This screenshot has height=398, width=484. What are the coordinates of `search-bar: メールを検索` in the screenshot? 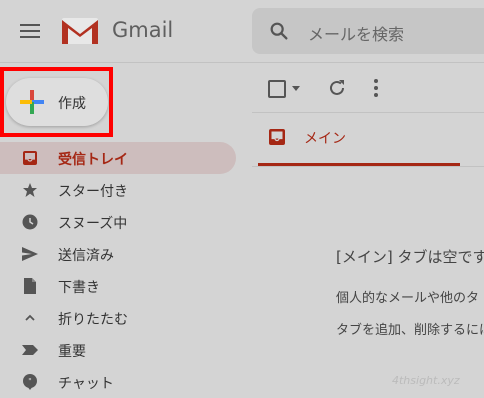 It's located at (368, 31).